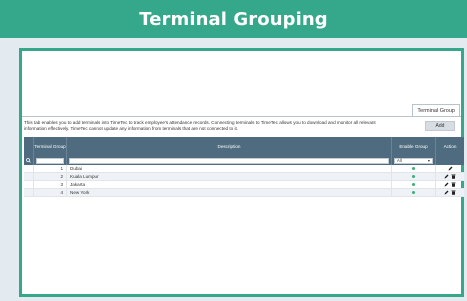 The width and height of the screenshot is (467, 301). I want to click on table-row: 2 Kuala Lumpur, so click(244, 177).